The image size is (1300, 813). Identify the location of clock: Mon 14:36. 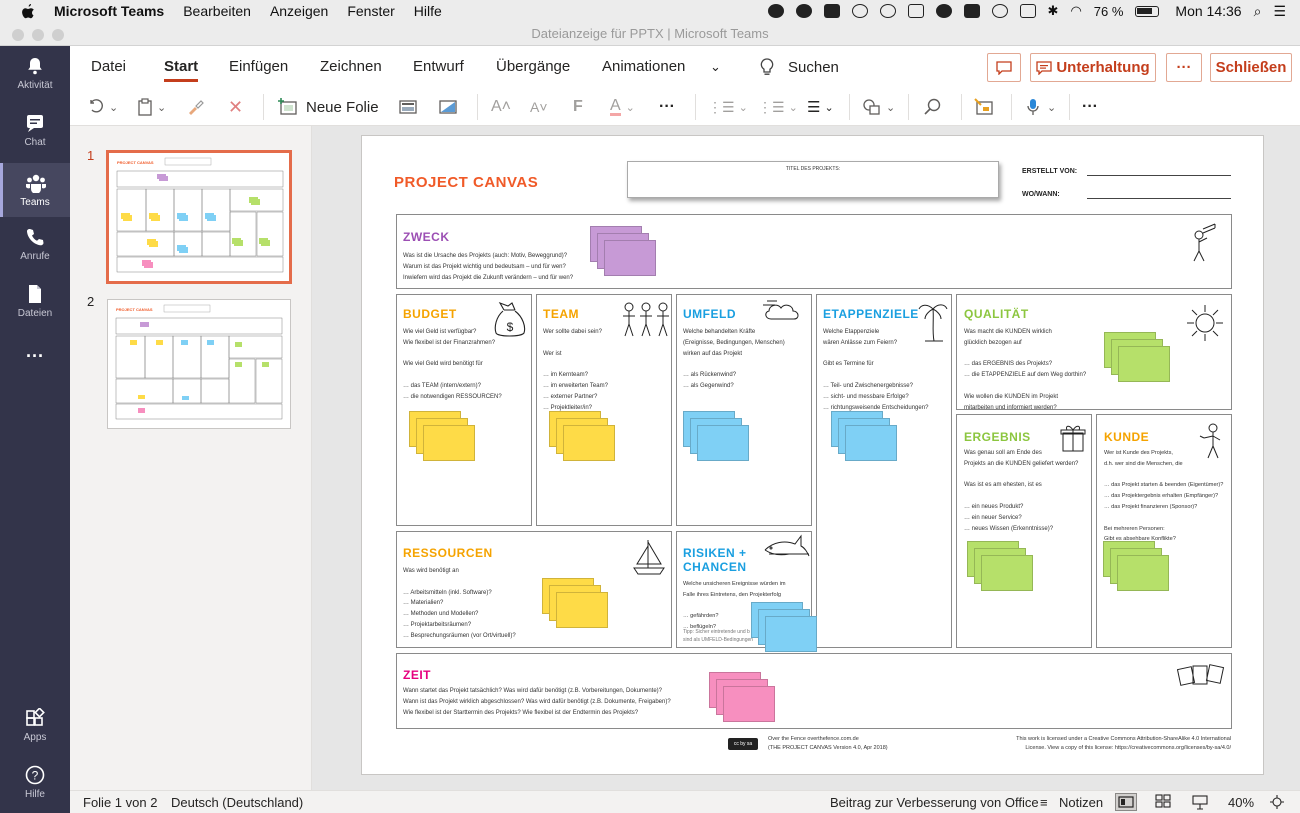
(1208, 11).